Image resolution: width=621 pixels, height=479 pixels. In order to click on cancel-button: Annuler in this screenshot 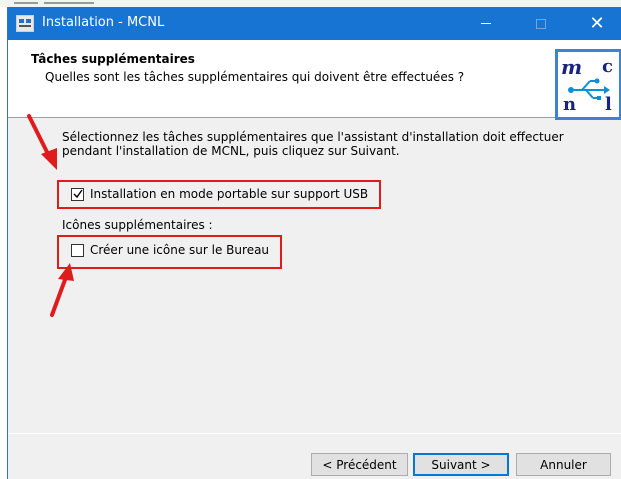, I will do `click(563, 464)`.